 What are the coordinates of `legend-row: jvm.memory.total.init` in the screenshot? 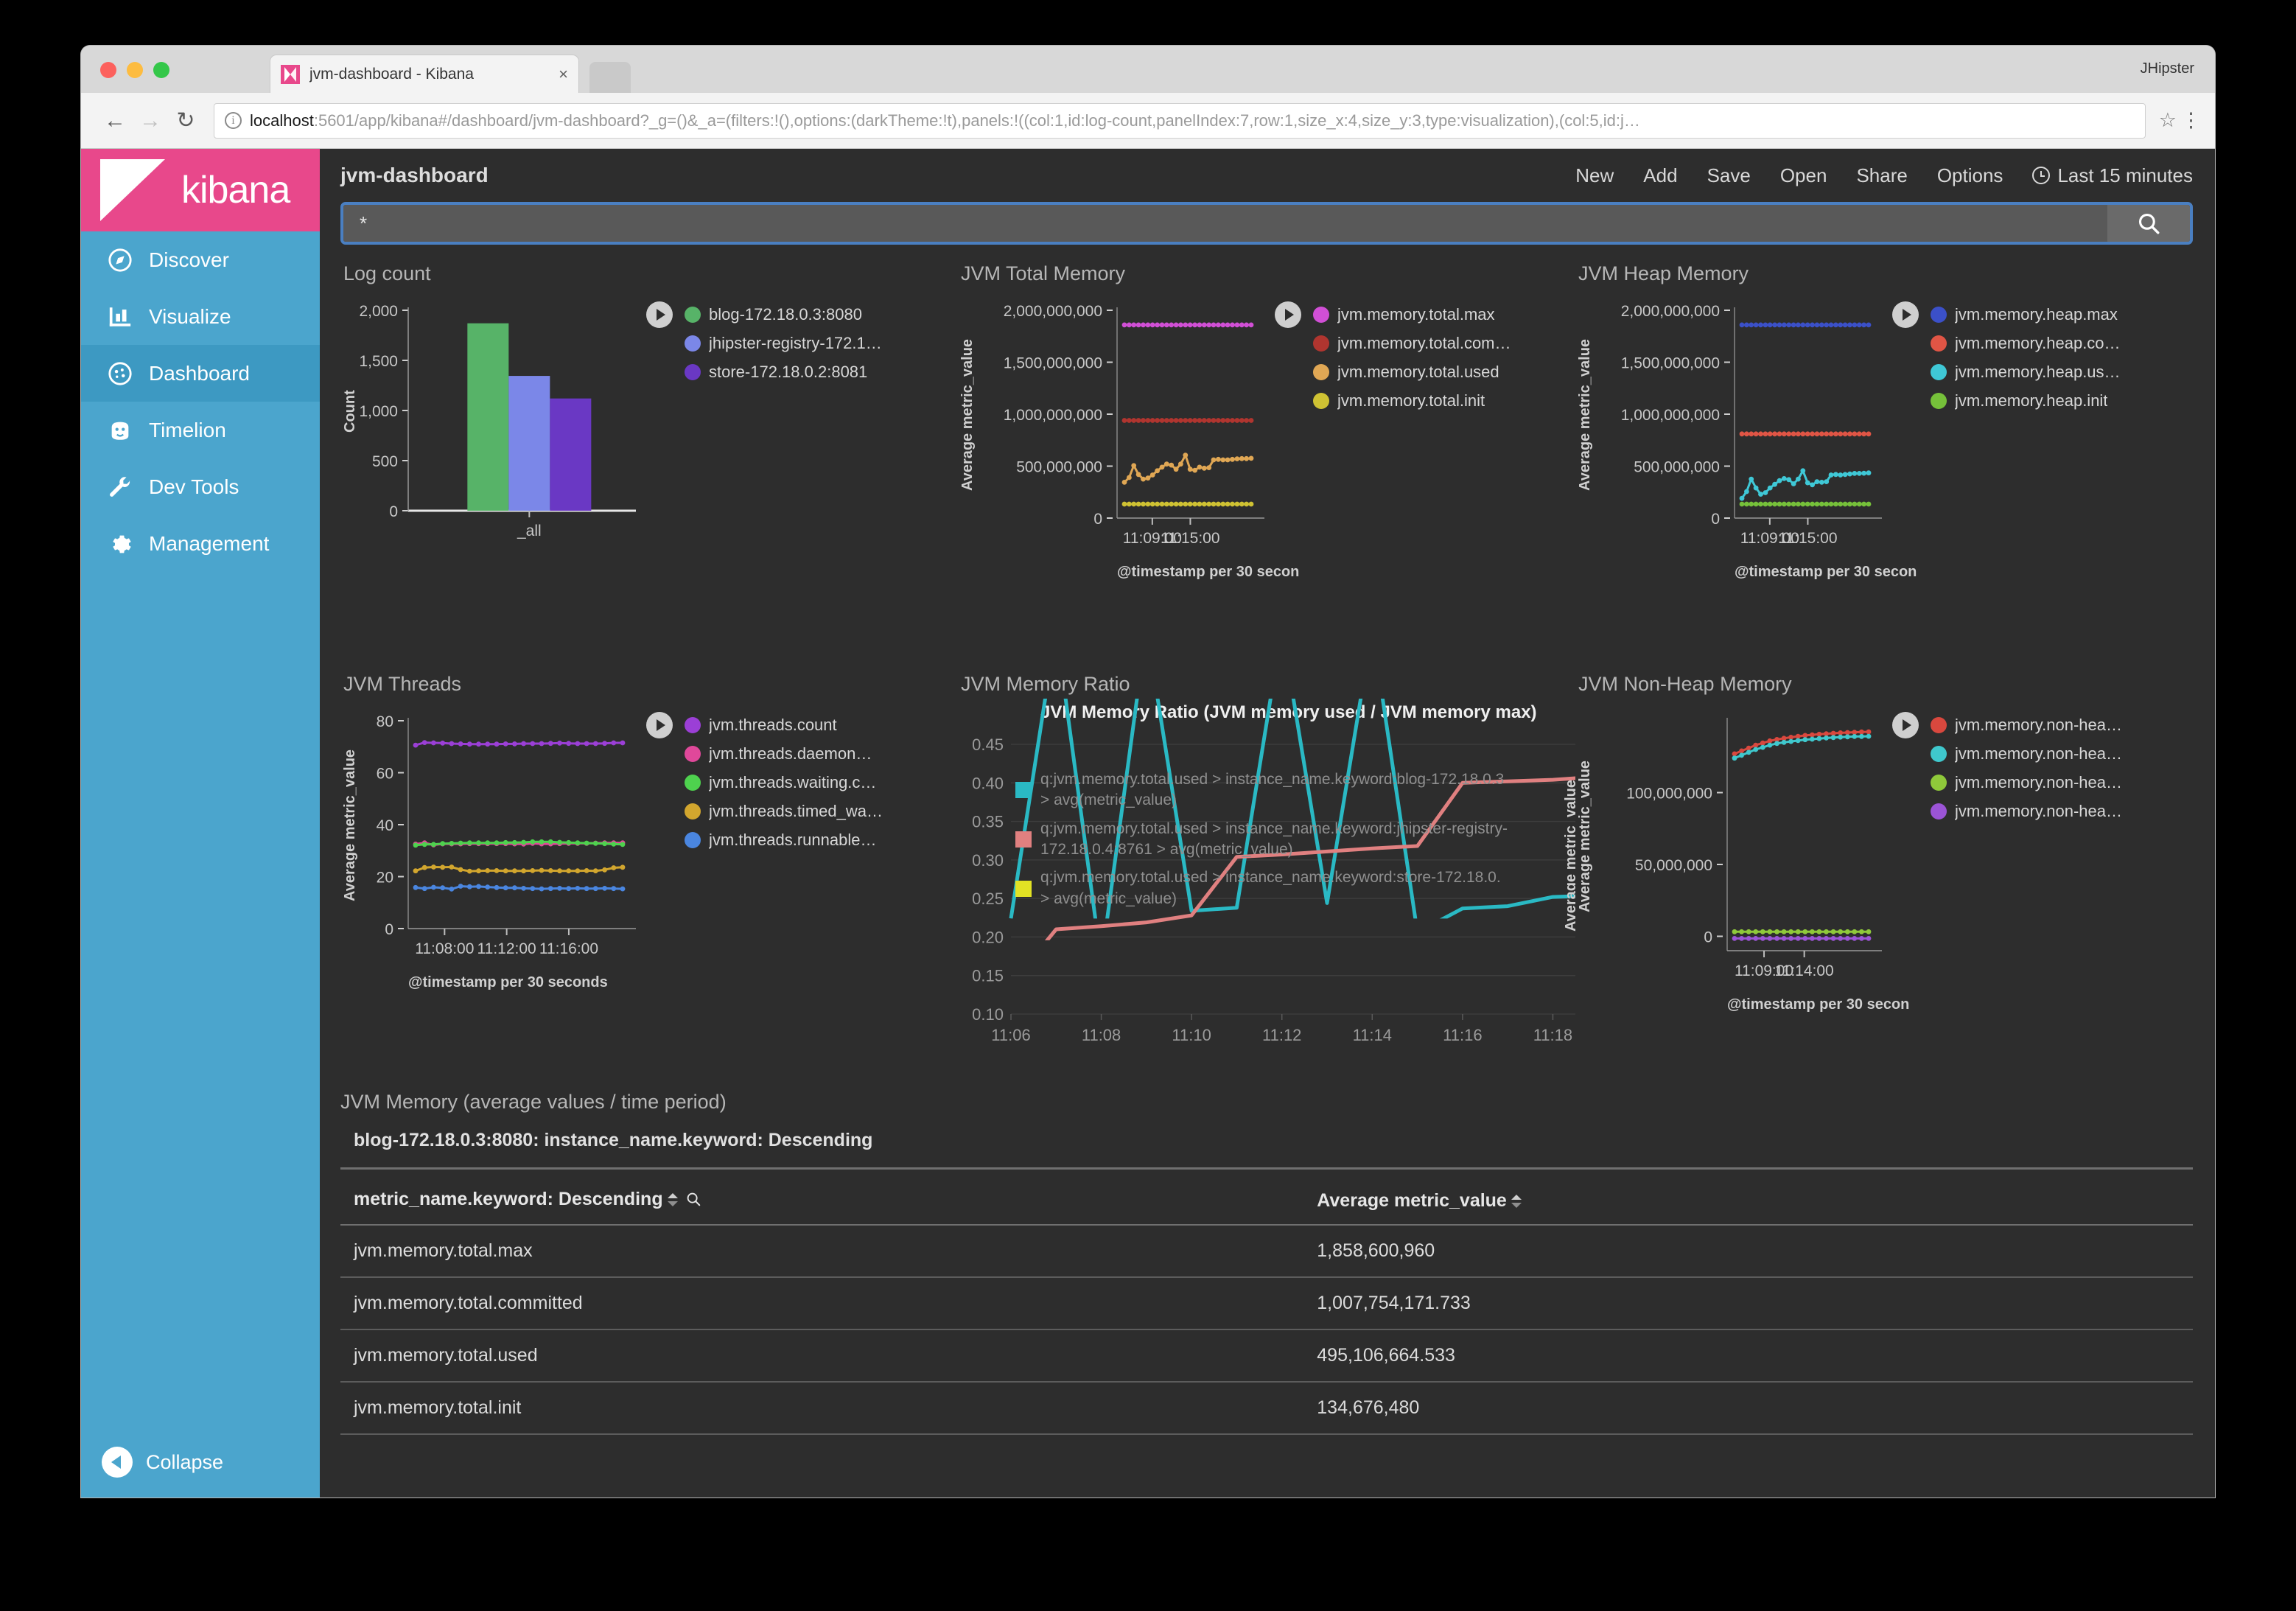 It's located at (1444, 401).